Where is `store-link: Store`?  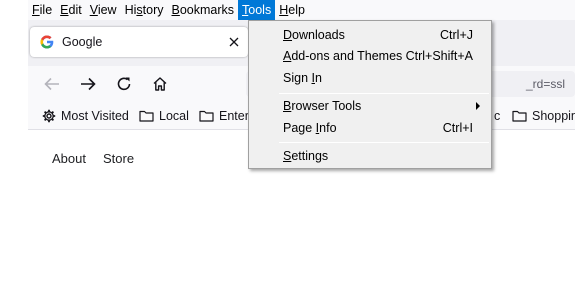
store-link: Store is located at coordinates (118, 158).